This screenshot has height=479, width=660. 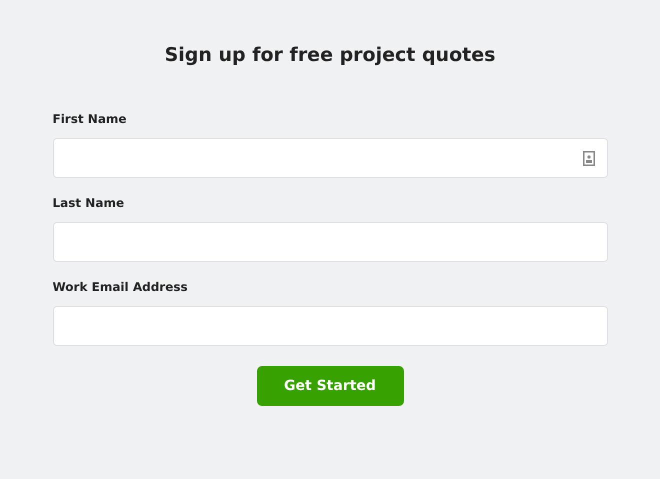 What do you see at coordinates (330, 55) in the screenshot?
I see `form-title: Sign up for free project quotes` at bounding box center [330, 55].